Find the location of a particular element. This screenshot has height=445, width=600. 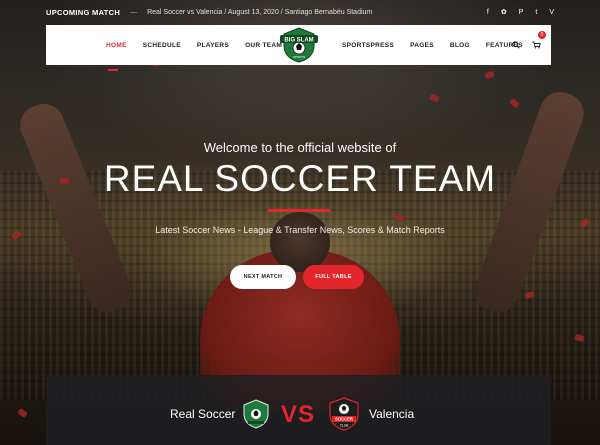

twitter-icon: t is located at coordinates (536, 12).